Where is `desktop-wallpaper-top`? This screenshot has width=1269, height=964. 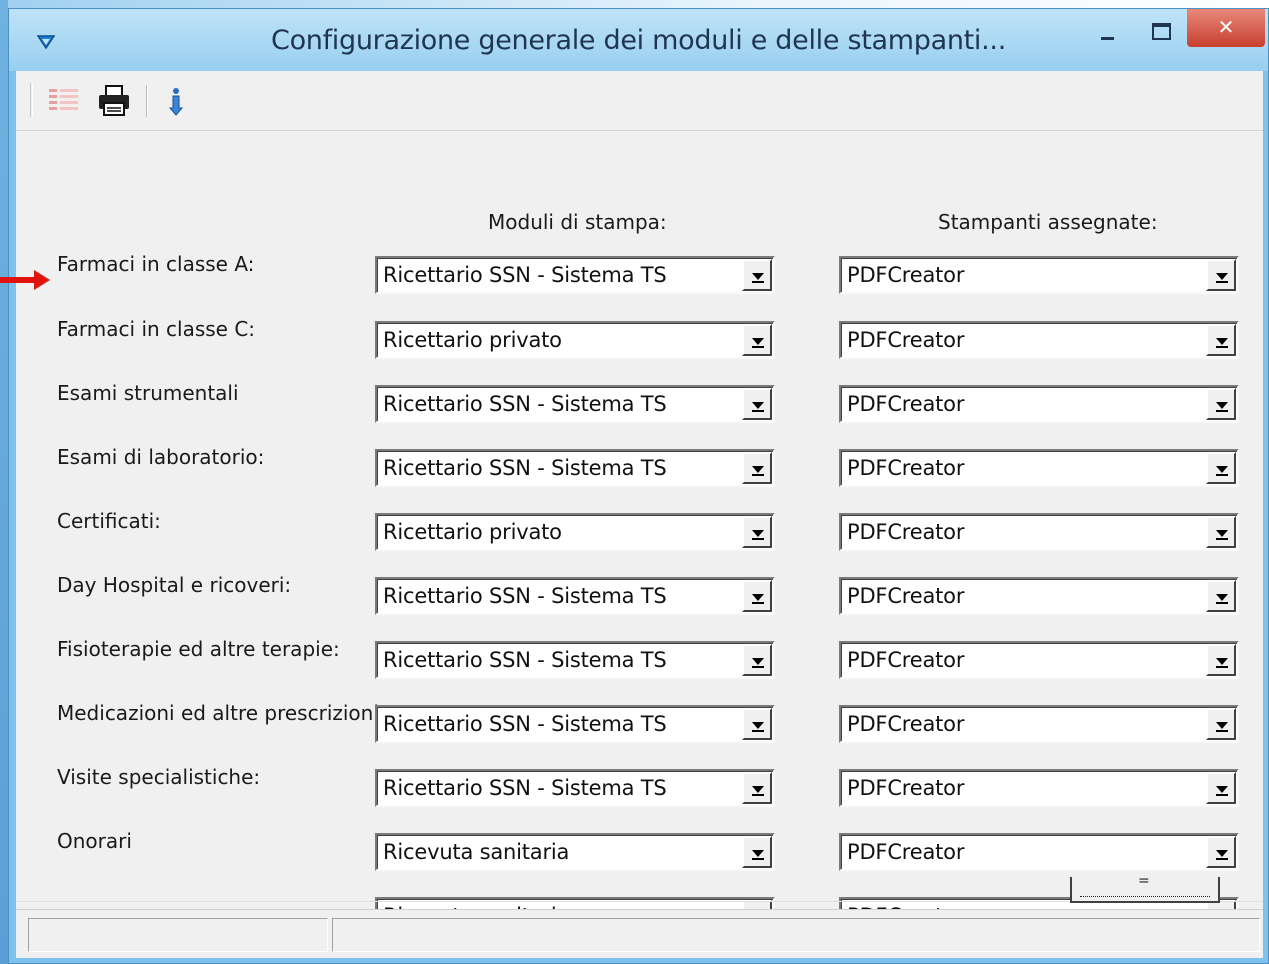
desktop-wallpaper-top is located at coordinates (634, 4).